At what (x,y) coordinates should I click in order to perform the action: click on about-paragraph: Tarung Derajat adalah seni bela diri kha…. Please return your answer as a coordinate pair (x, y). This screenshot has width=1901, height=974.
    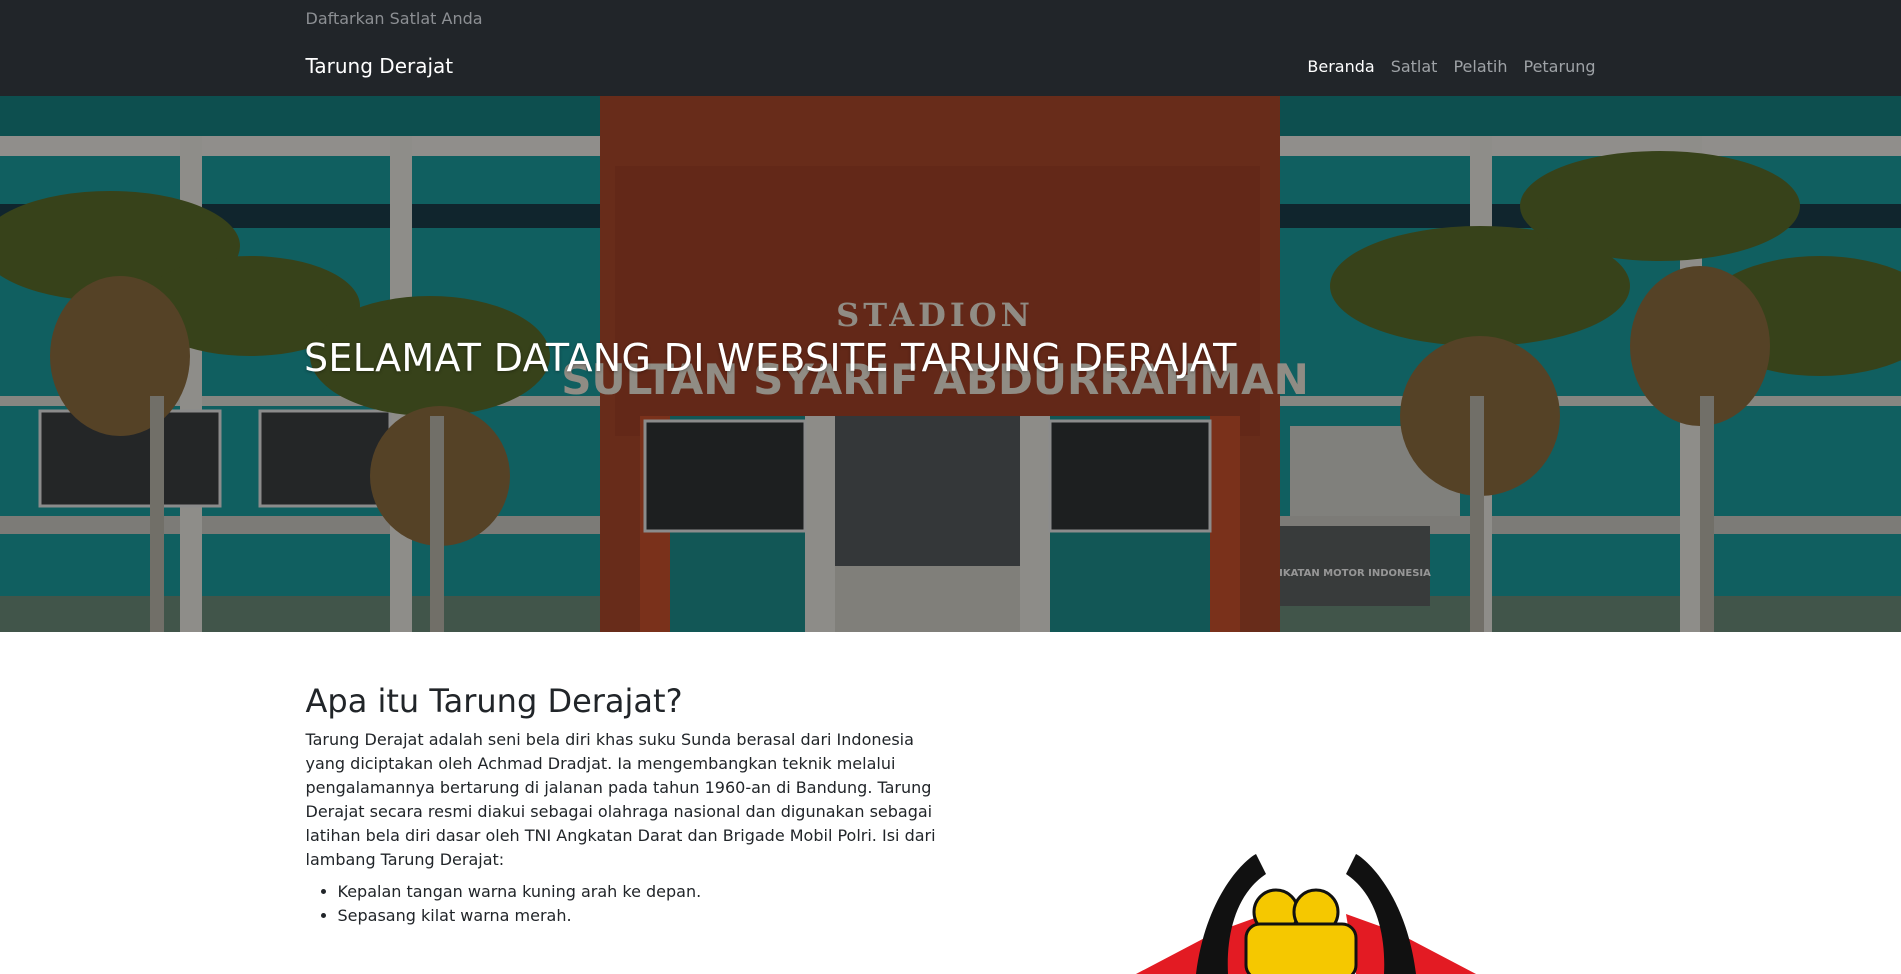
    Looking at the image, I should click on (620, 799).